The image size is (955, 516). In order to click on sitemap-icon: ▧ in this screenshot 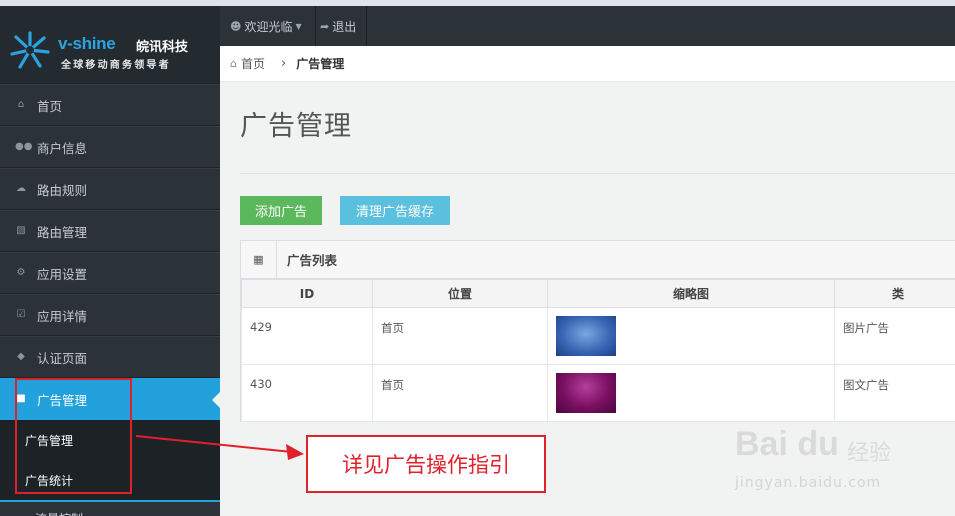, I will do `click(21, 230)`.